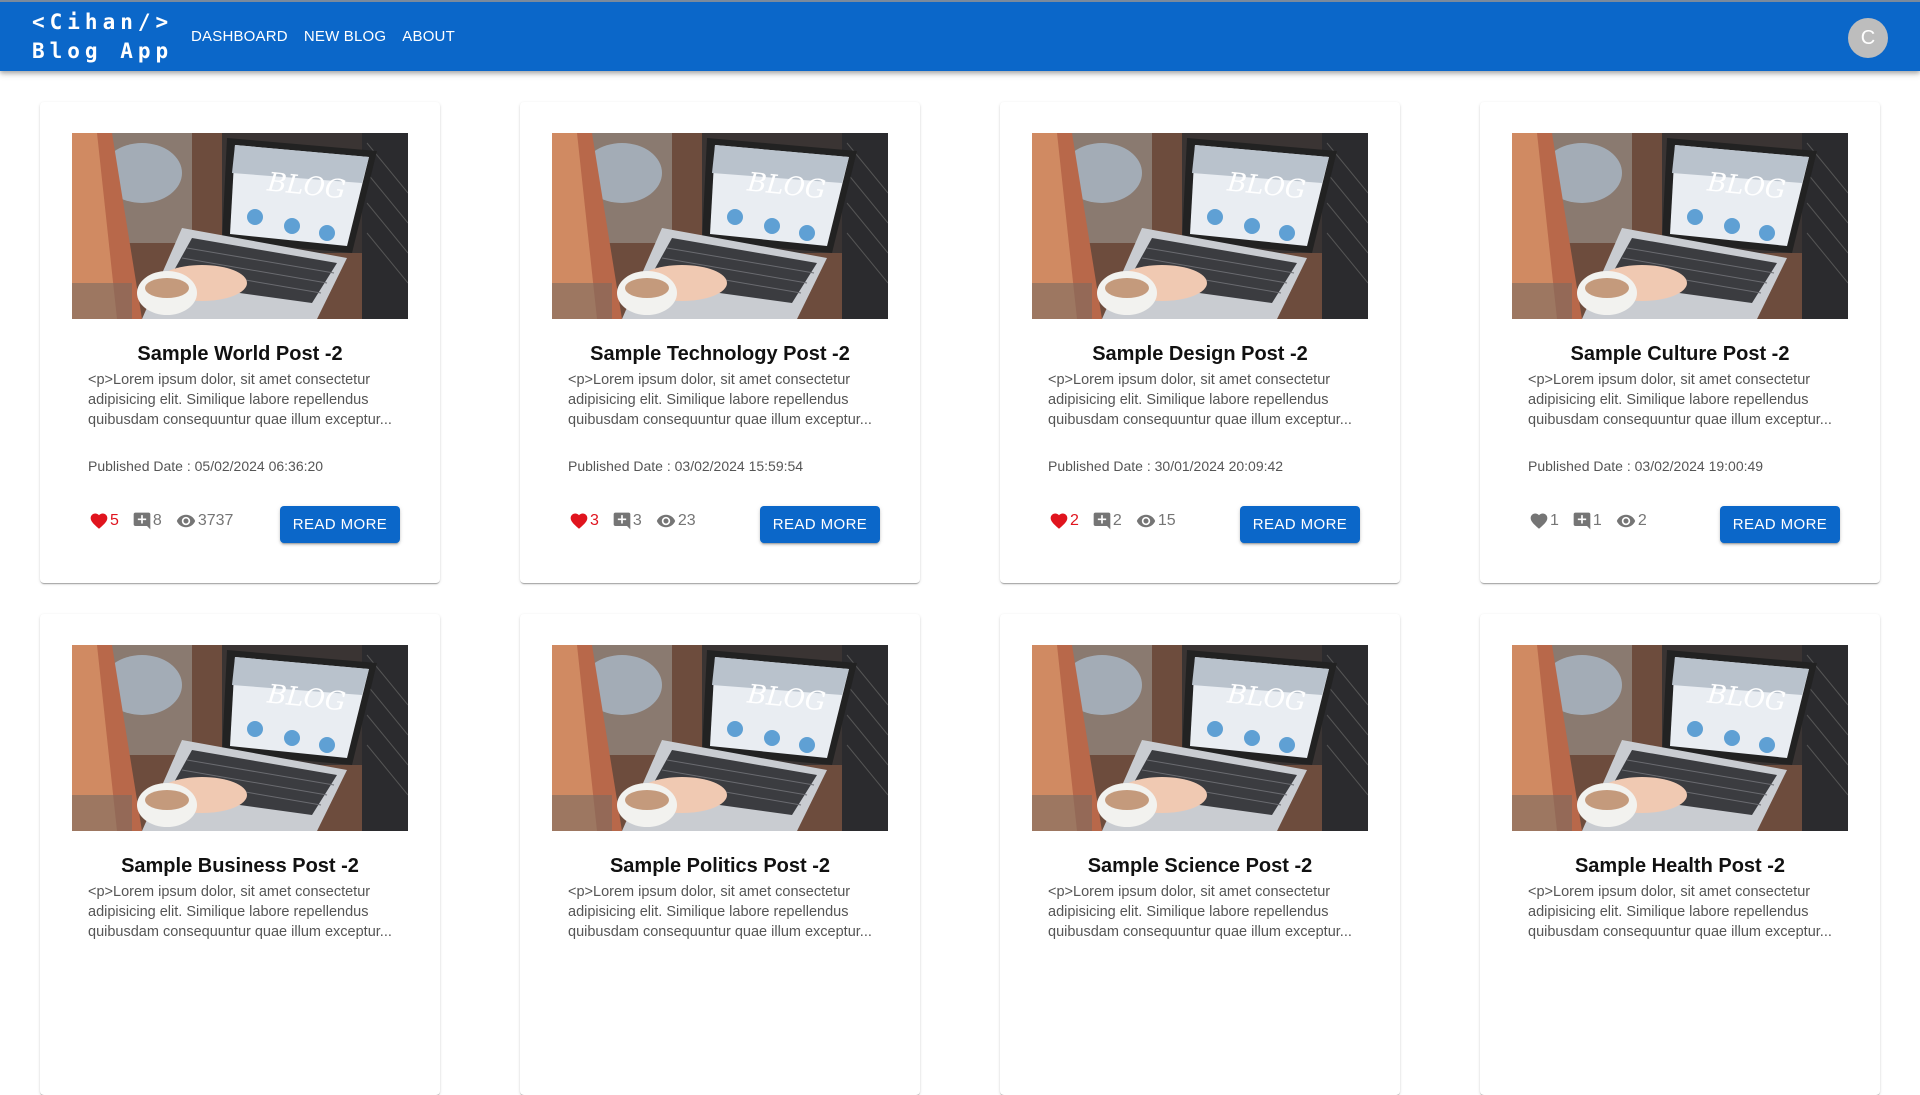 This screenshot has height=1095, width=1920. I want to click on comment-stat: 8, so click(146, 521).